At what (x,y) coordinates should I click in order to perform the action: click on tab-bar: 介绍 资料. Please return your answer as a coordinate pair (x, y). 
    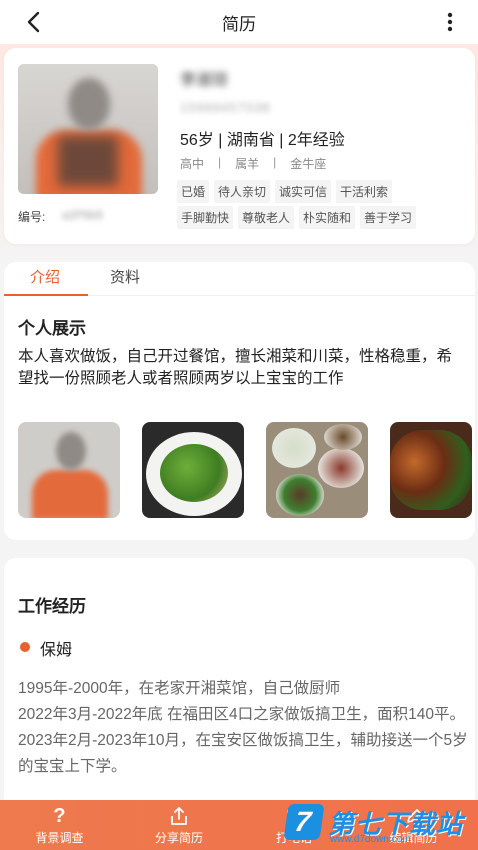
    Looking at the image, I should click on (239, 279).